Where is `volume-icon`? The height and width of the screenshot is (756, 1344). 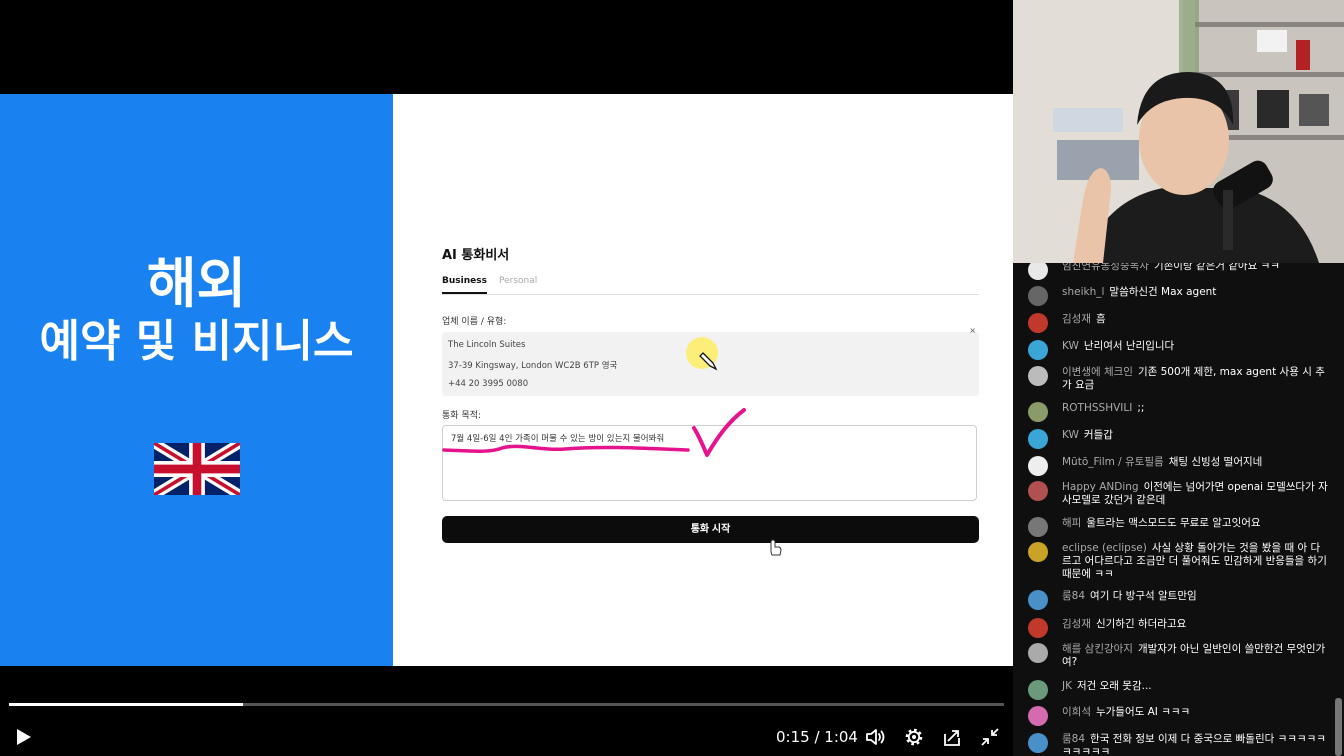
volume-icon is located at coordinates (876, 737).